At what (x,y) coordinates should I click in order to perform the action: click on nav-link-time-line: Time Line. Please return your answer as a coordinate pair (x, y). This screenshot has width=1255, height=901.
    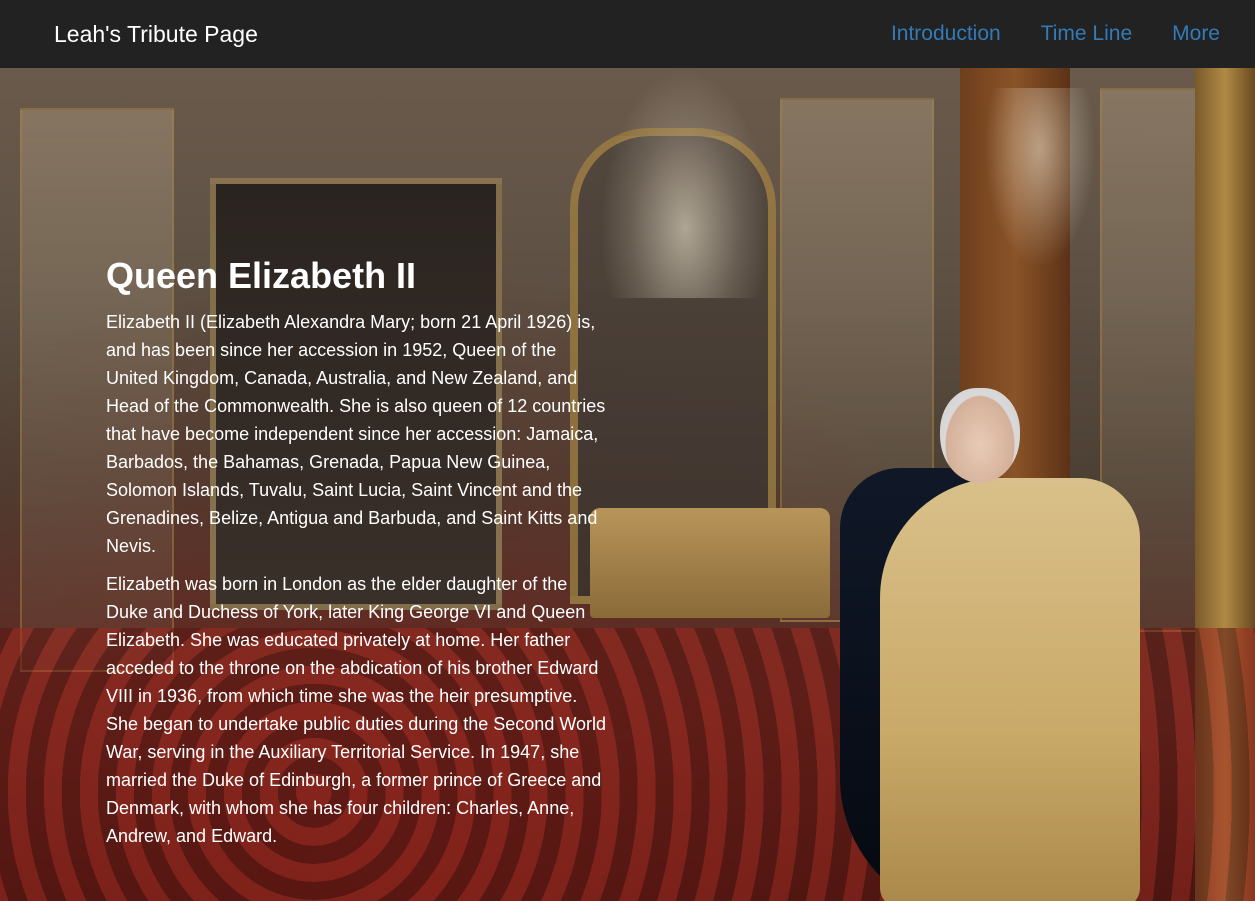
    Looking at the image, I should click on (1086, 34).